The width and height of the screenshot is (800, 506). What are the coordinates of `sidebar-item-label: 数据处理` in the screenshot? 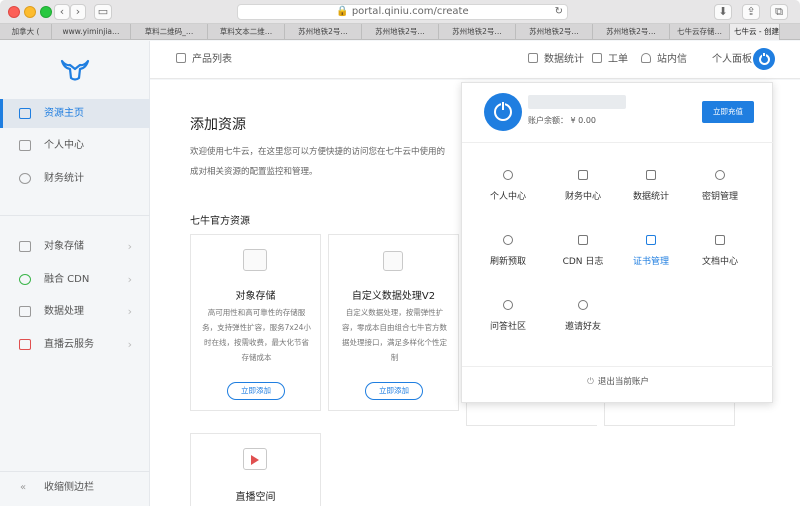 It's located at (64, 311).